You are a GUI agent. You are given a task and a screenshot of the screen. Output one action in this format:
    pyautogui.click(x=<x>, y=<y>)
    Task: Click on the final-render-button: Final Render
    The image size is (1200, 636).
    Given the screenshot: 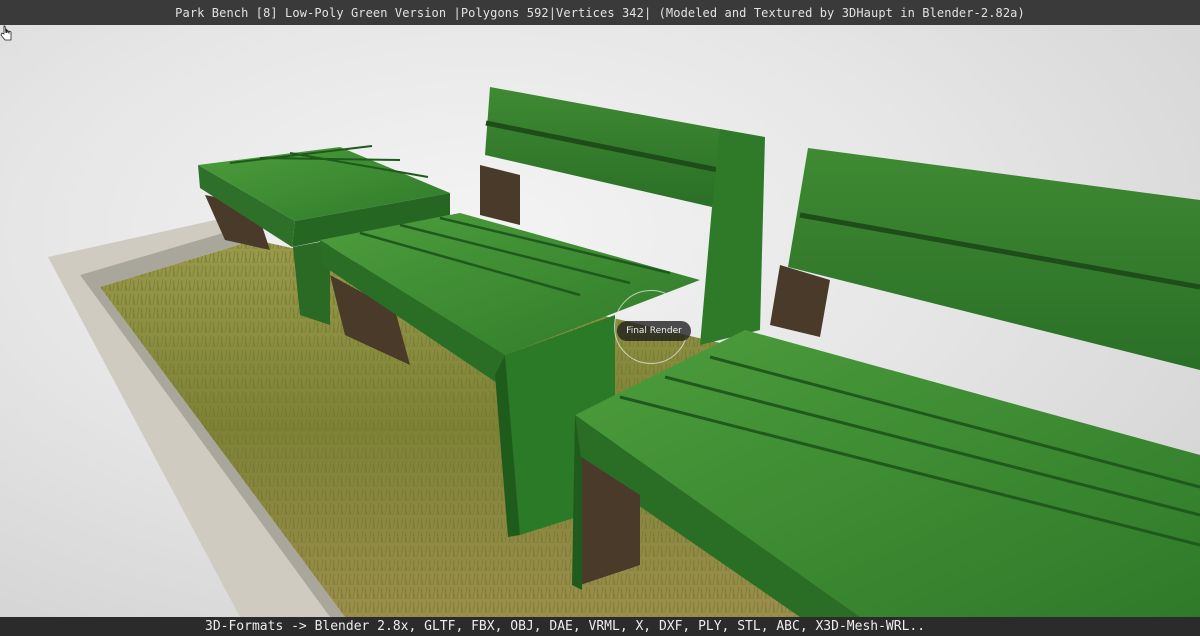 What is the action you would take?
    pyautogui.click(x=654, y=331)
    